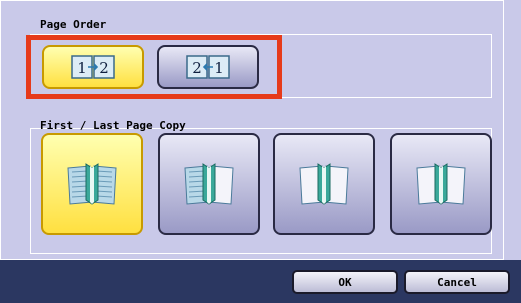 This screenshot has width=521, height=303. What do you see at coordinates (73, 24) in the screenshot?
I see `page-order-label: Page Order` at bounding box center [73, 24].